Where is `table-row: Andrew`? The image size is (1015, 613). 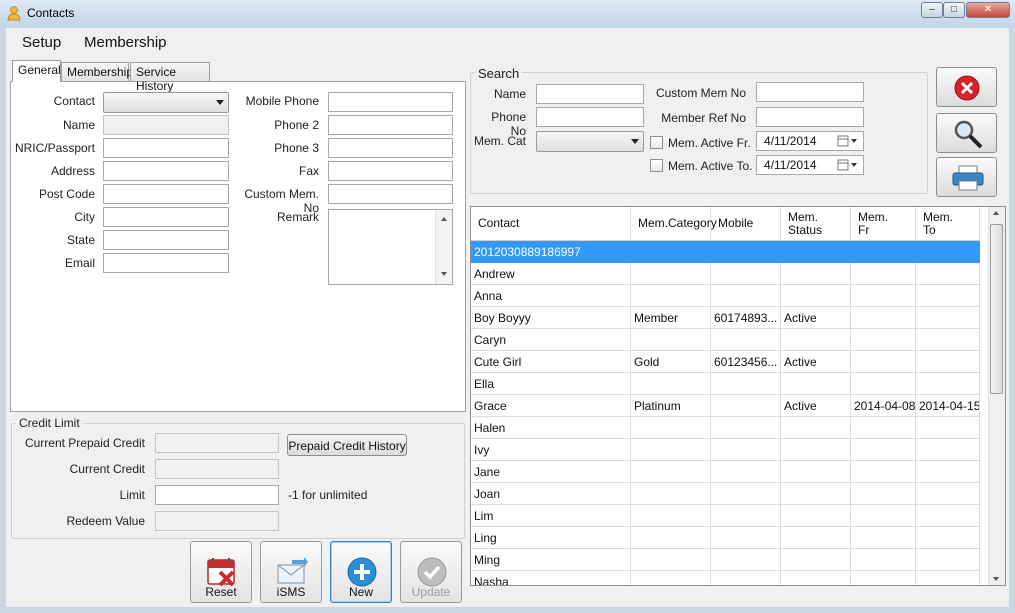 table-row: Andrew is located at coordinates (725, 274).